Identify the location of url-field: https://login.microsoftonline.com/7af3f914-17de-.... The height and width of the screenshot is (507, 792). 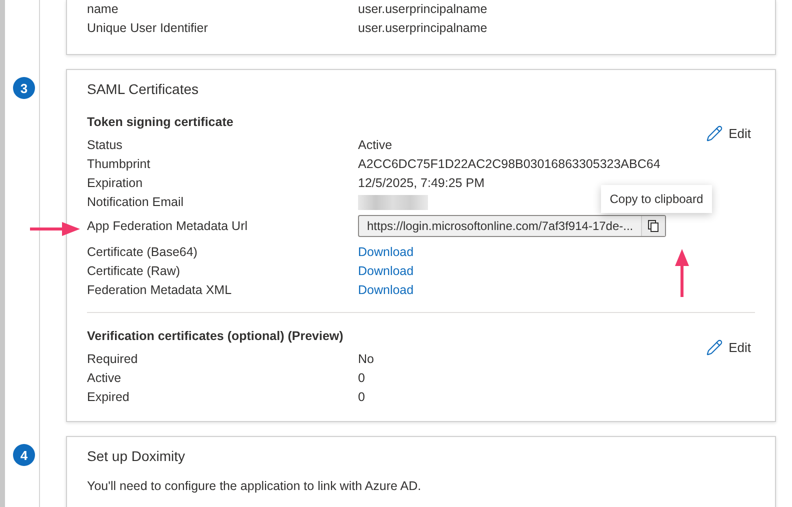
(512, 226).